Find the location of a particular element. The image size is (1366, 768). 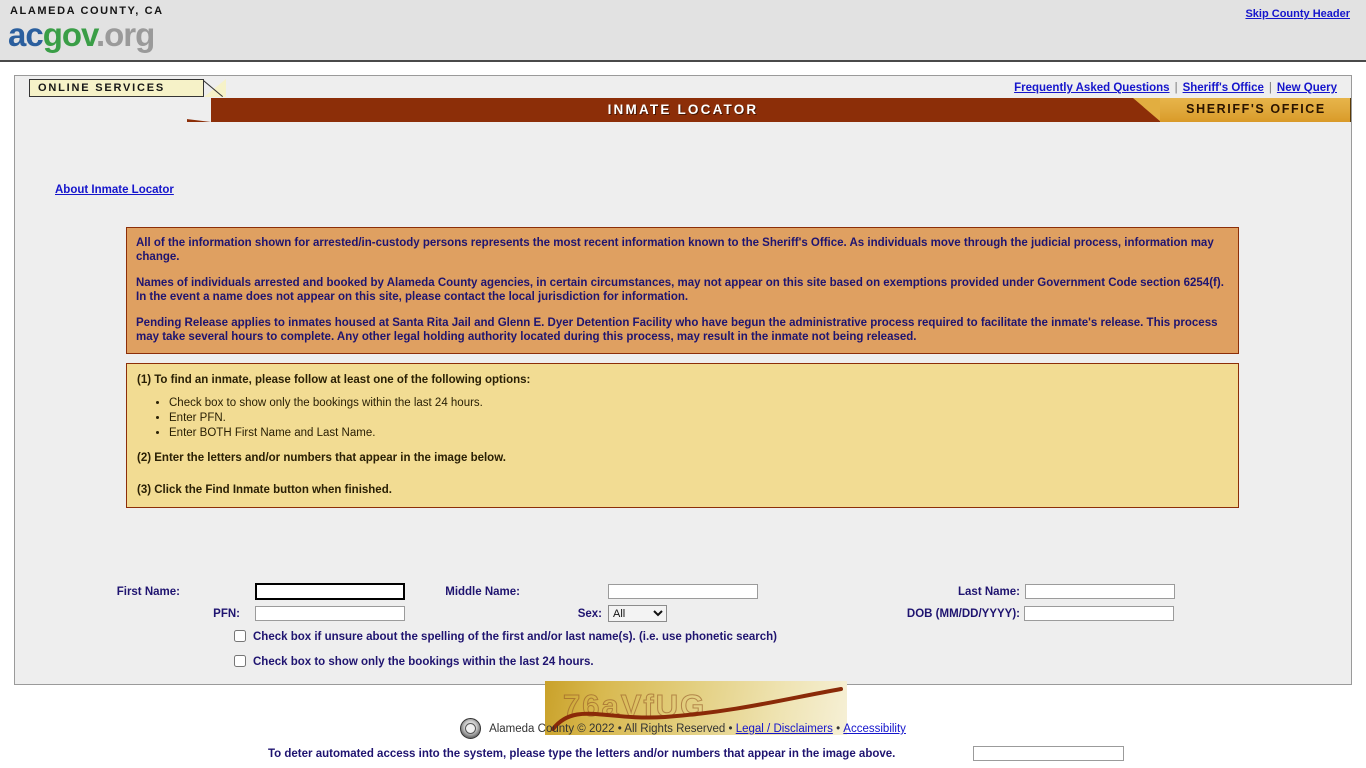

tab-slant-border is located at coordinates (215, 88).